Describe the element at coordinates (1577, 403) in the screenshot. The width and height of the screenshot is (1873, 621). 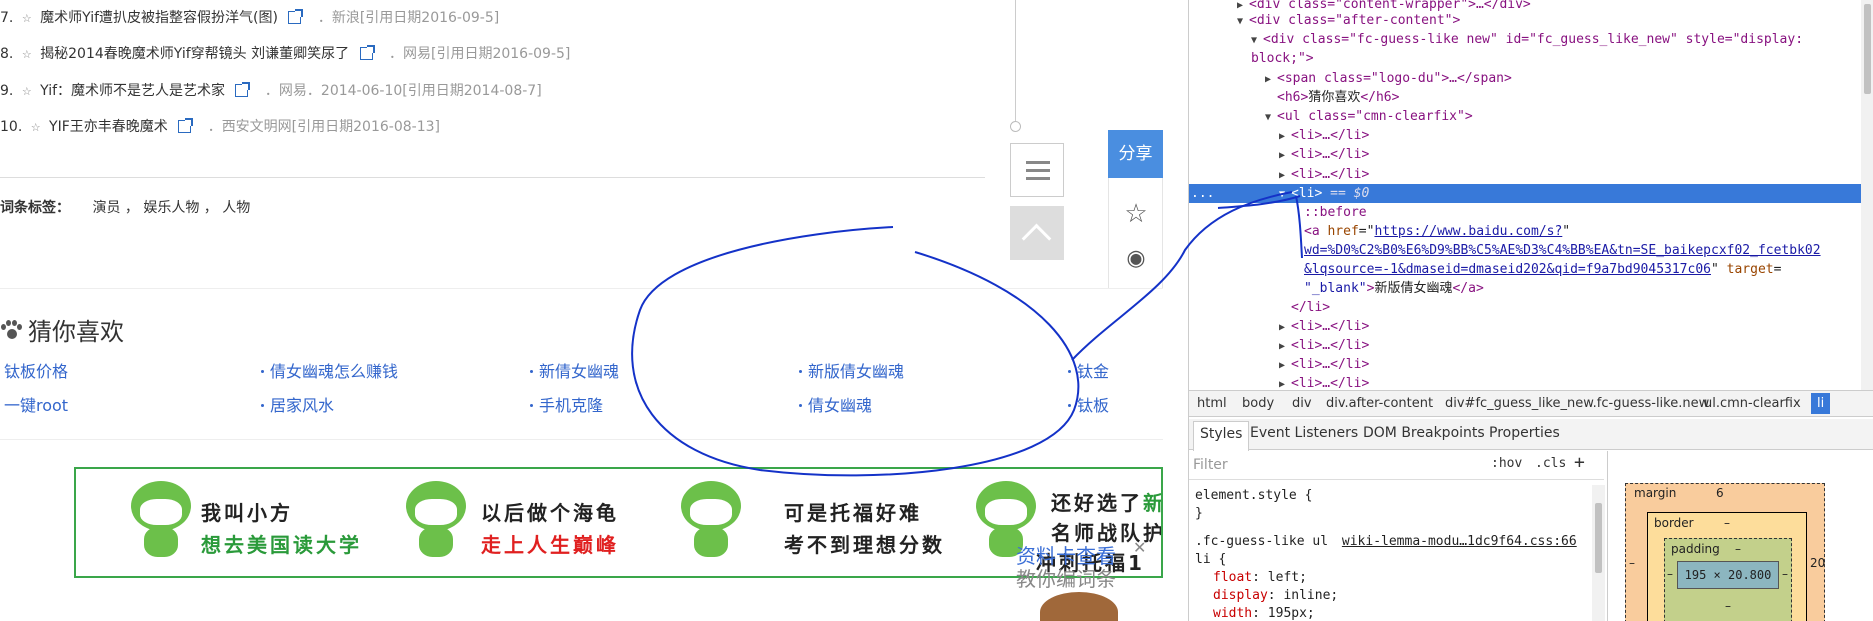
I see `crumb-item: div#fc_guess_like_new.fc-guess-like.new` at that location.